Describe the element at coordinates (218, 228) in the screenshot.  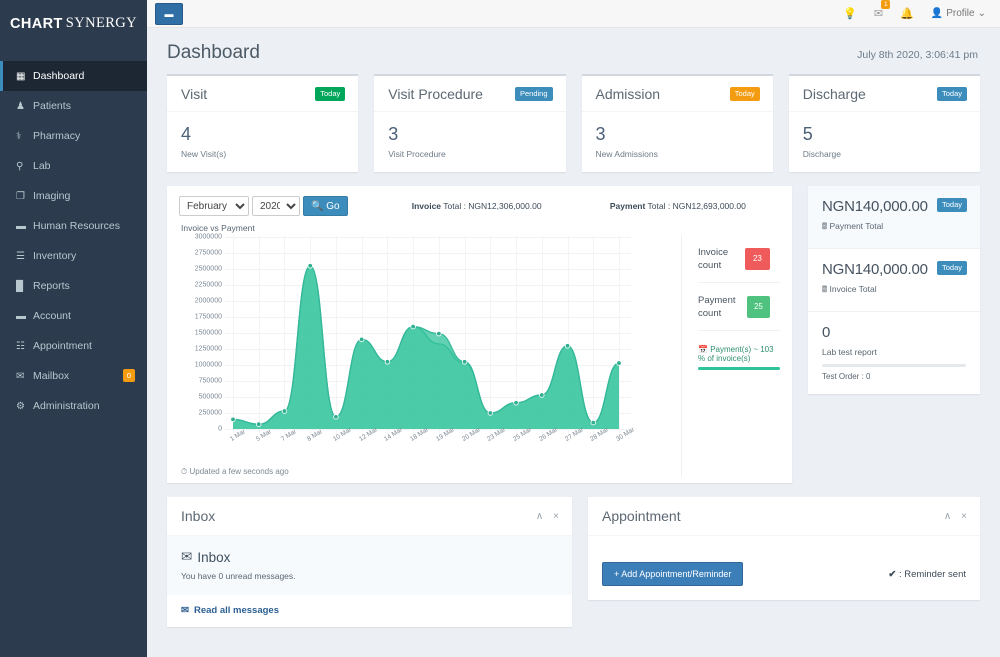
I see `chart-caption: Invoice vs Payment` at that location.